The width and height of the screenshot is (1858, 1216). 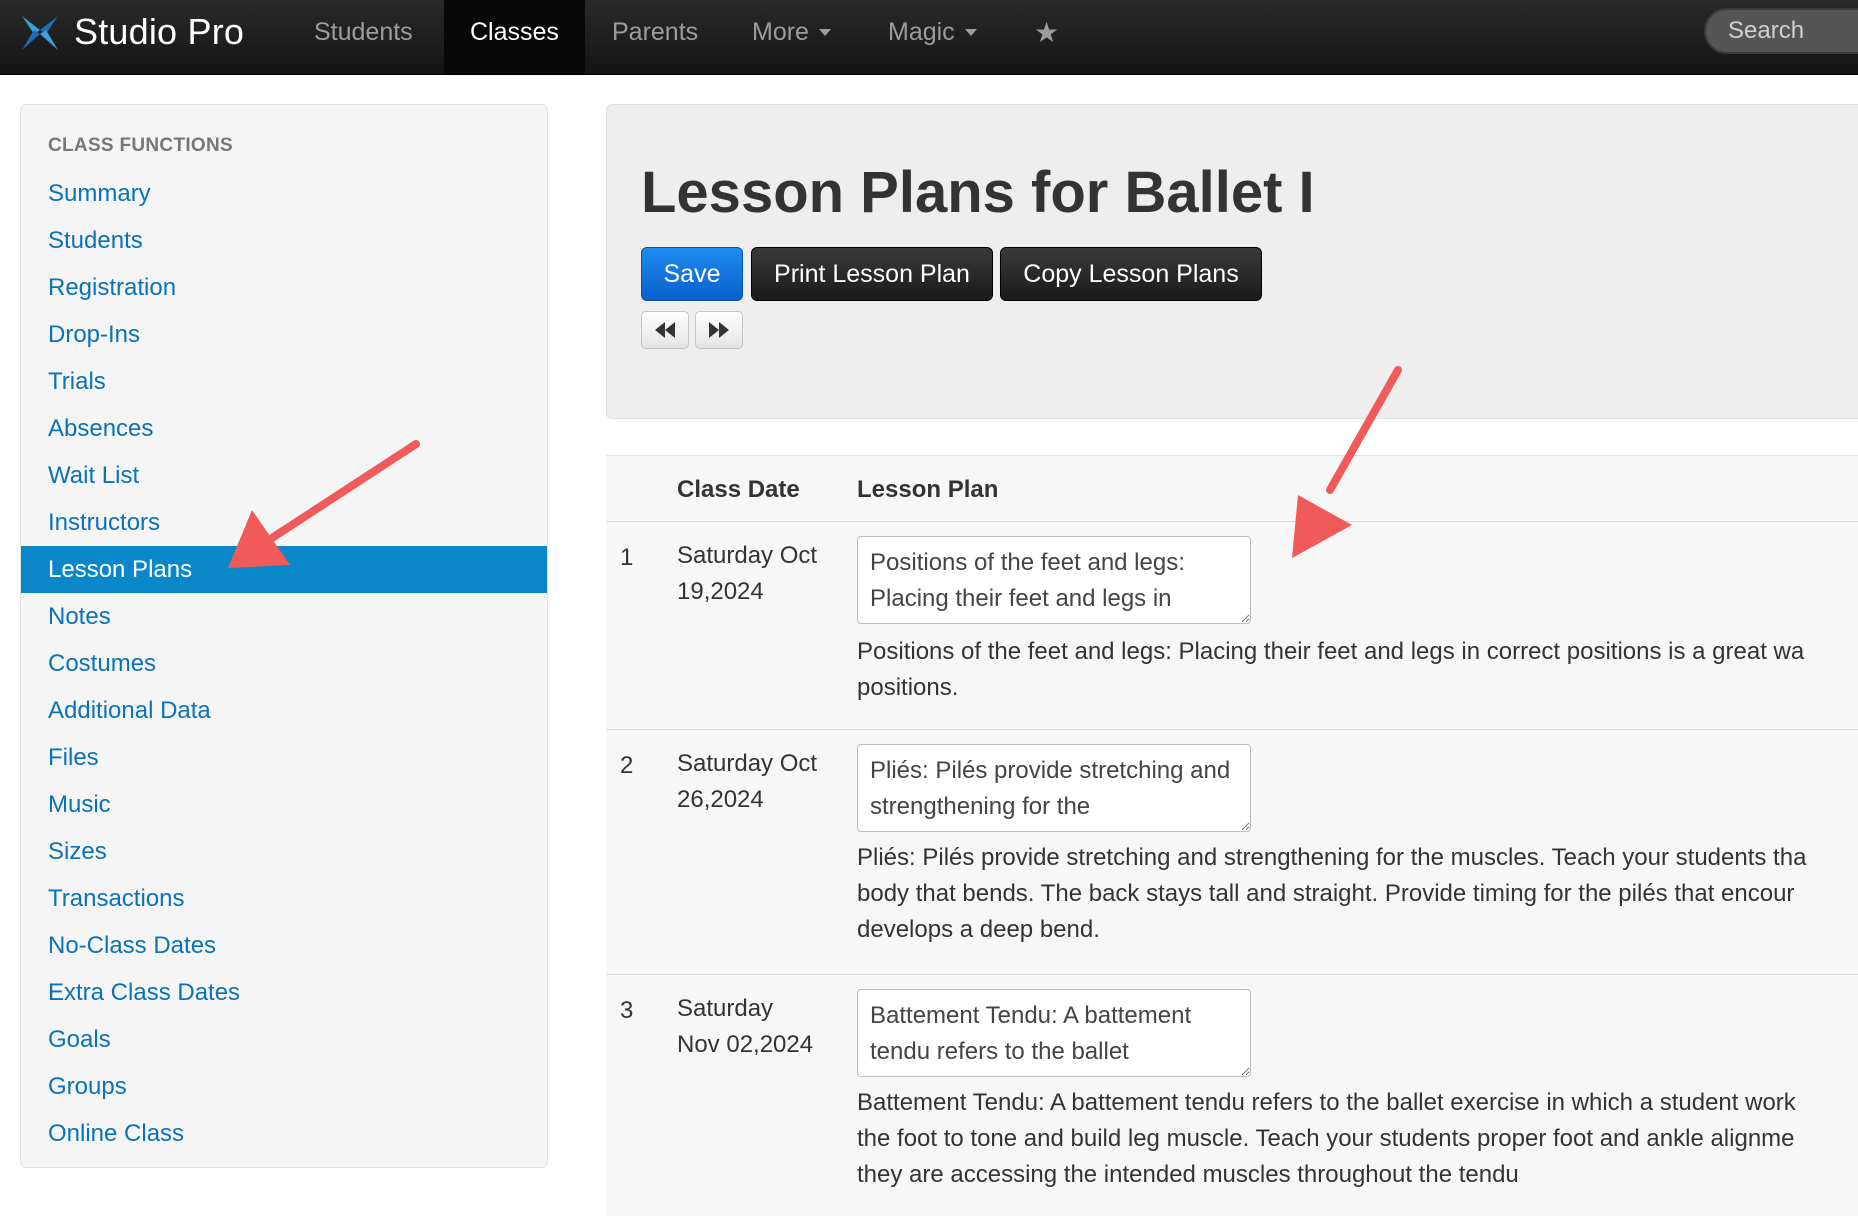 I want to click on brand: Studio Pro, so click(x=132, y=32).